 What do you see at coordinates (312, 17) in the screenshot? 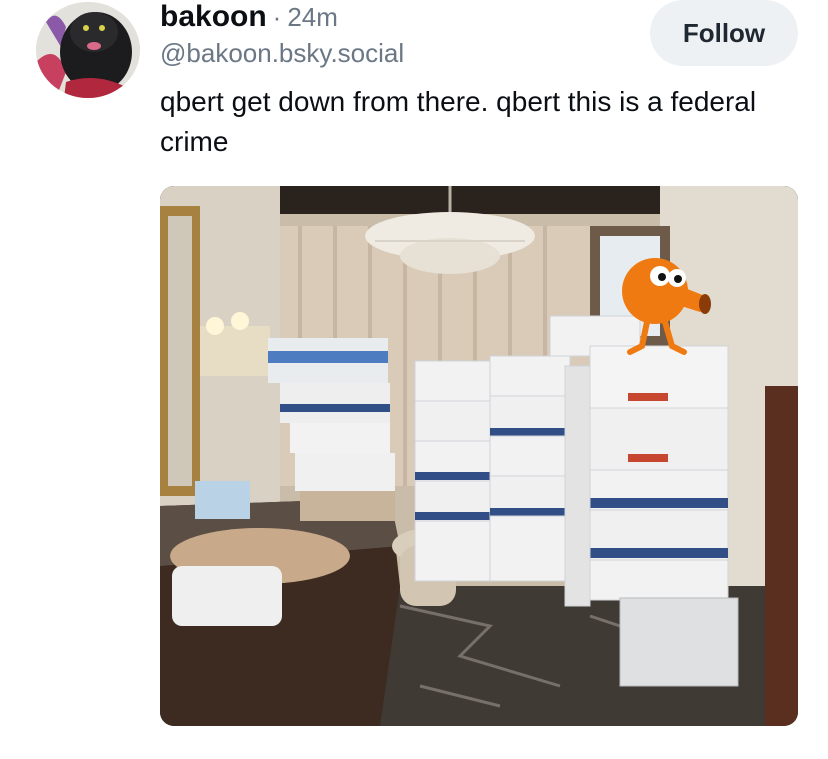
I see `post-timestamp: 24m` at bounding box center [312, 17].